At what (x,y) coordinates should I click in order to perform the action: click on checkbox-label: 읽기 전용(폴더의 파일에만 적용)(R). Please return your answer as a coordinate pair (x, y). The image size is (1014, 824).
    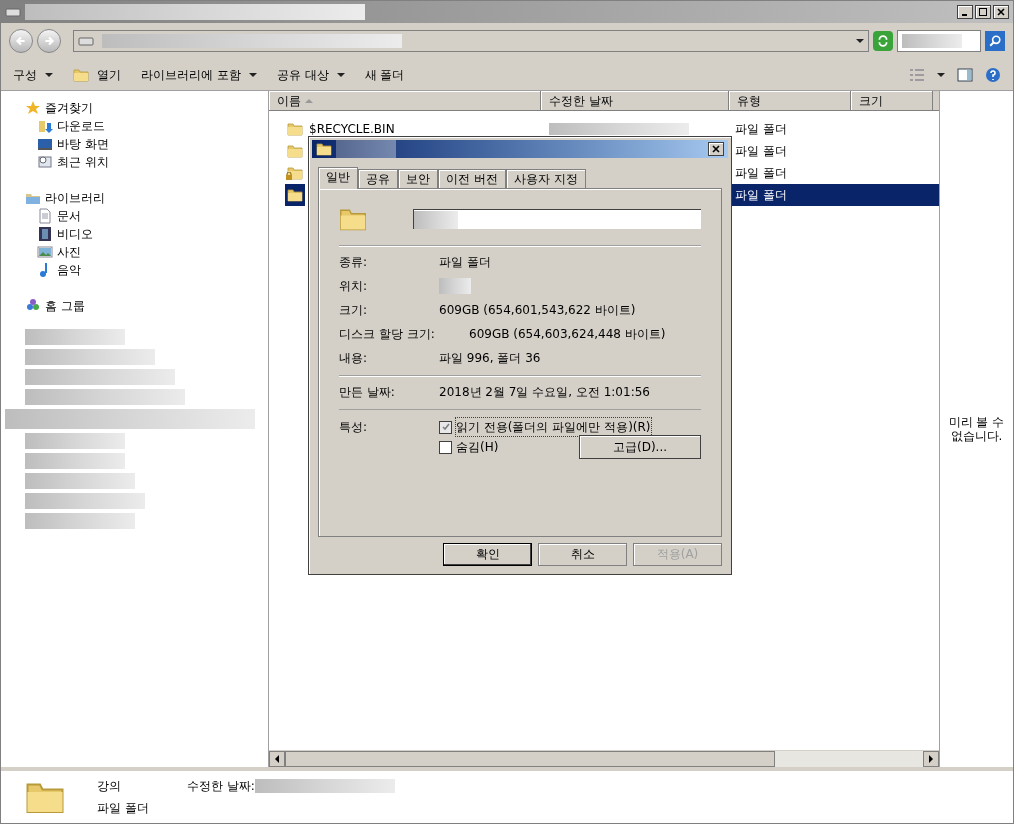
    Looking at the image, I should click on (553, 427).